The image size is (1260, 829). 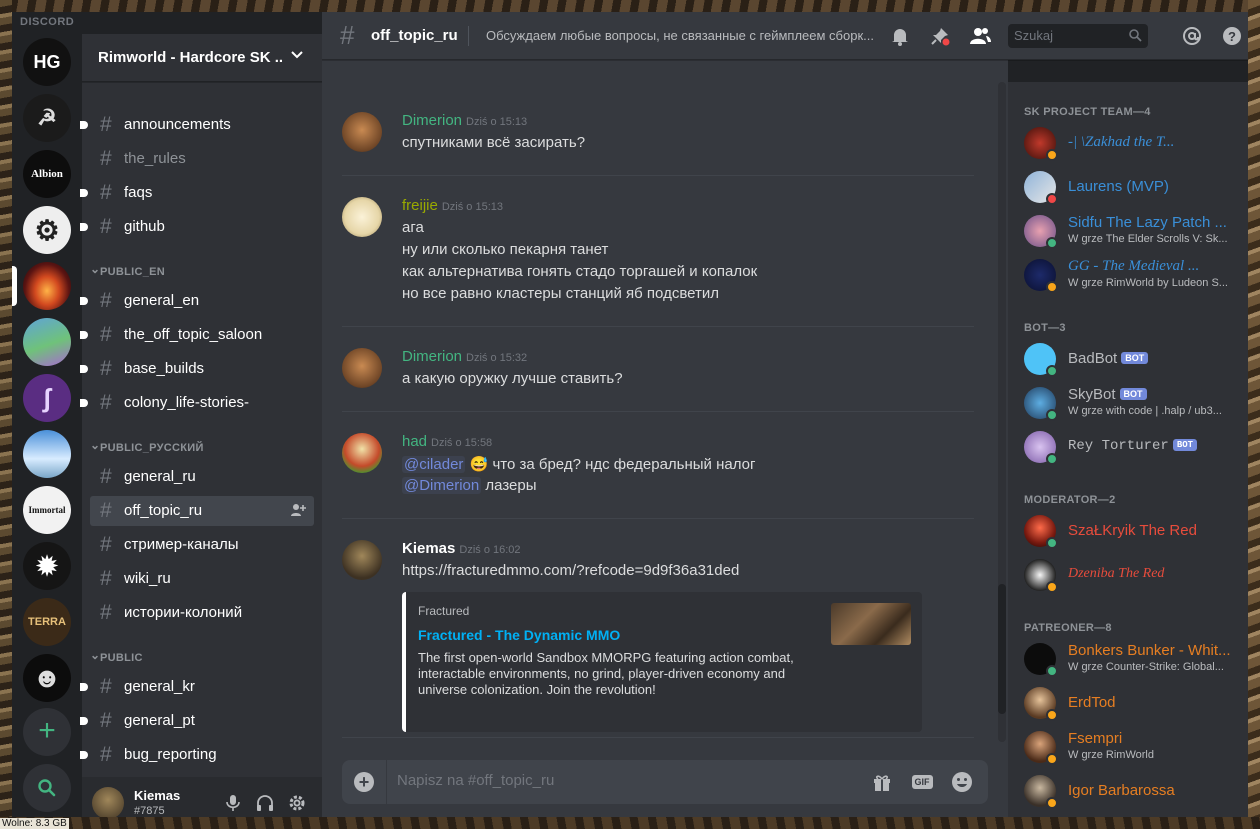 I want to click on category-public: PUBLIC, so click(x=116, y=656).